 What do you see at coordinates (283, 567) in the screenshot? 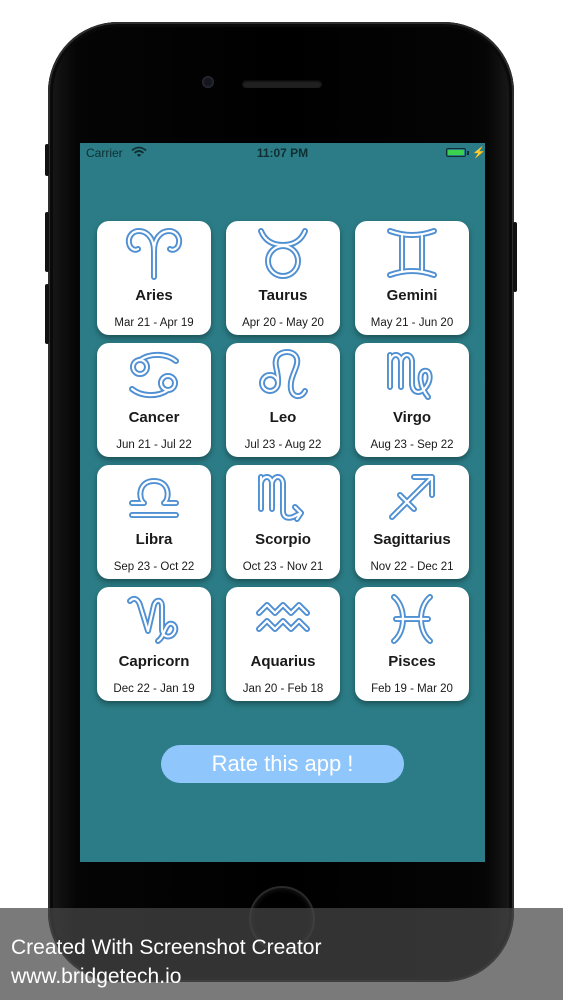
I see `zodiac-dates: Oct 23 - Nov 21` at bounding box center [283, 567].